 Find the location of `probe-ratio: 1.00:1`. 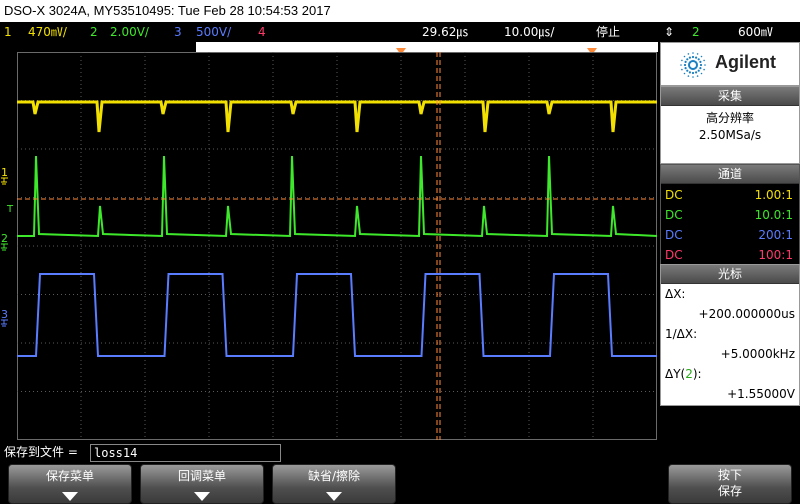

probe-ratio: 1.00:1 is located at coordinates (773, 195).